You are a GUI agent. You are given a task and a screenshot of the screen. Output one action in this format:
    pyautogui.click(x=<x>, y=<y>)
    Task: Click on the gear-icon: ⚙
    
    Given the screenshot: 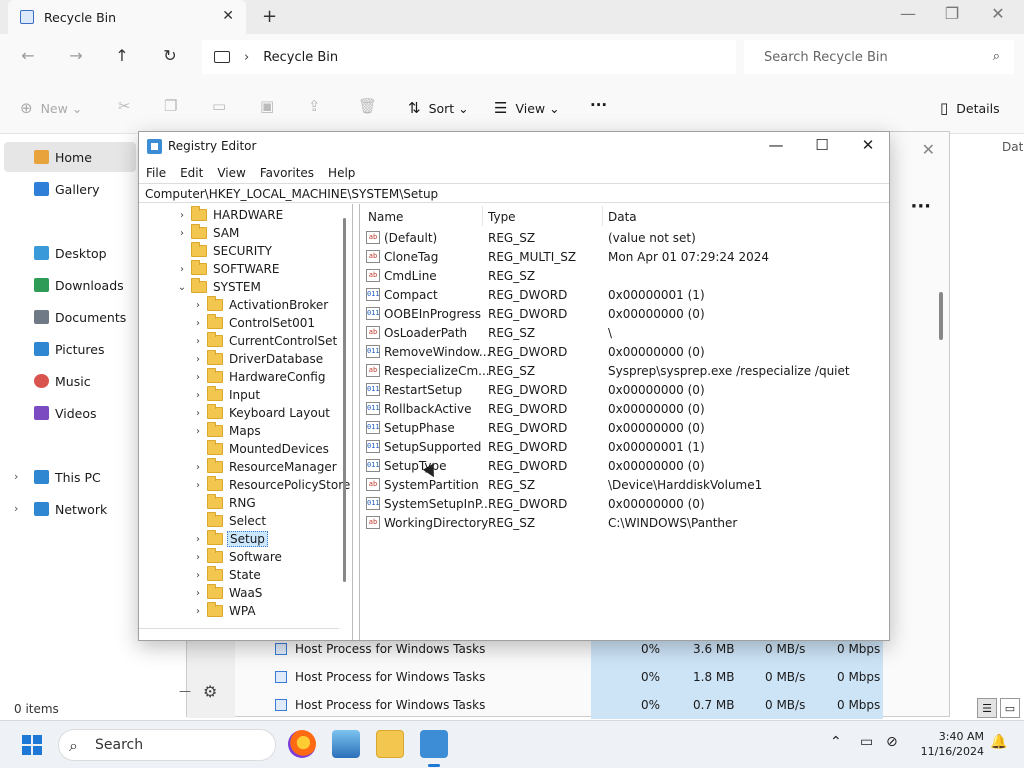 What is the action you would take?
    pyautogui.click(x=210, y=691)
    